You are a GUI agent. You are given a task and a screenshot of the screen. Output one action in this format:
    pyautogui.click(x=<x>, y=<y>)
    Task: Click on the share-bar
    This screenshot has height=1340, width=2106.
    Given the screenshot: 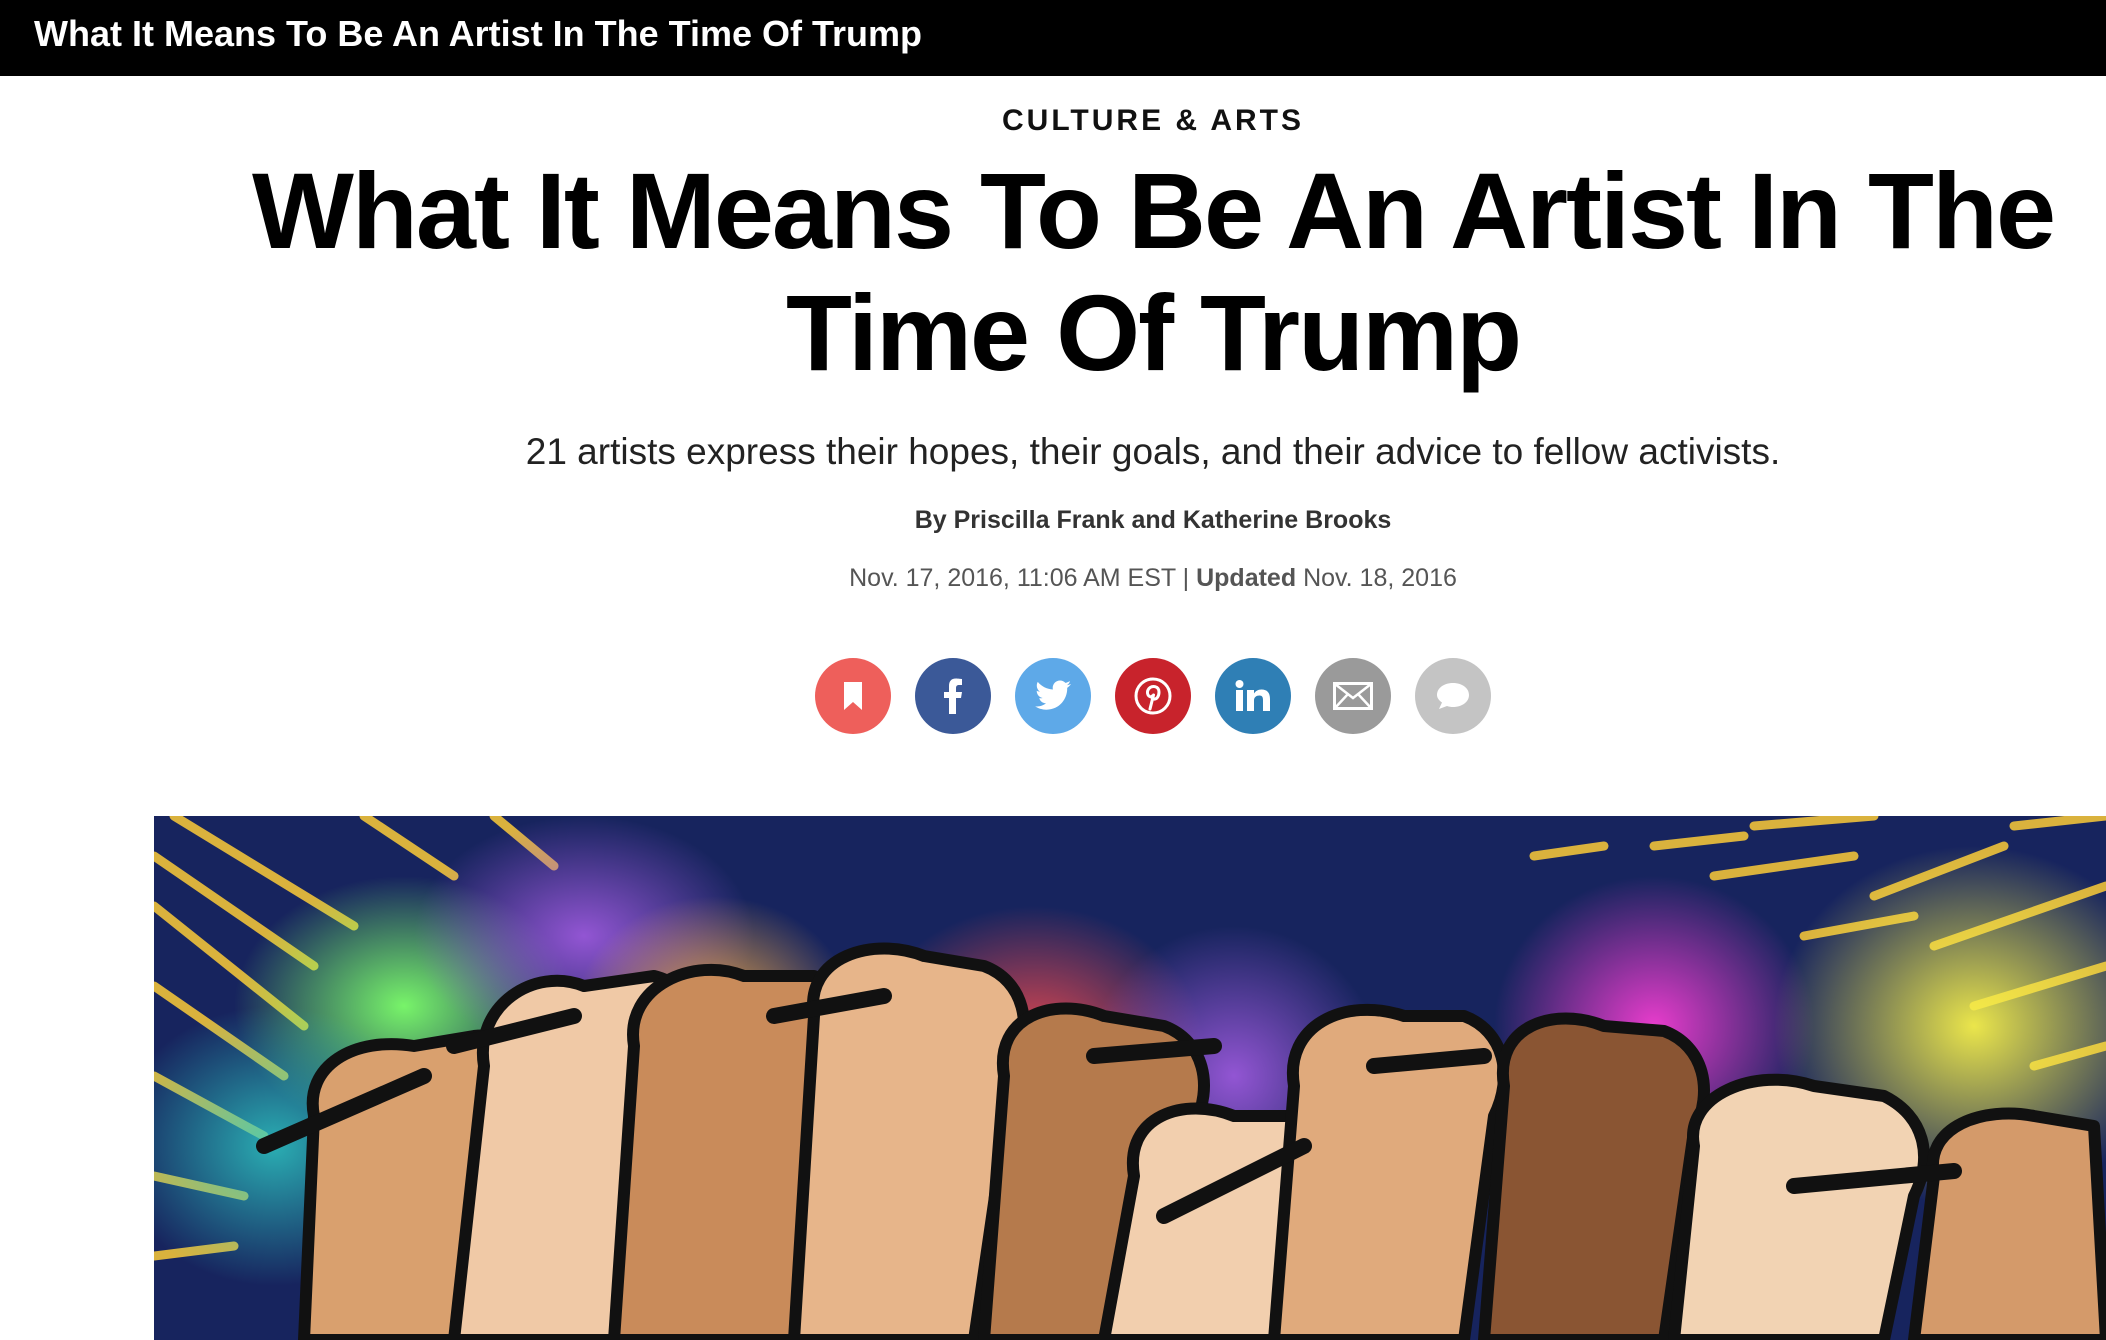 What is the action you would take?
    pyautogui.click(x=1155, y=697)
    